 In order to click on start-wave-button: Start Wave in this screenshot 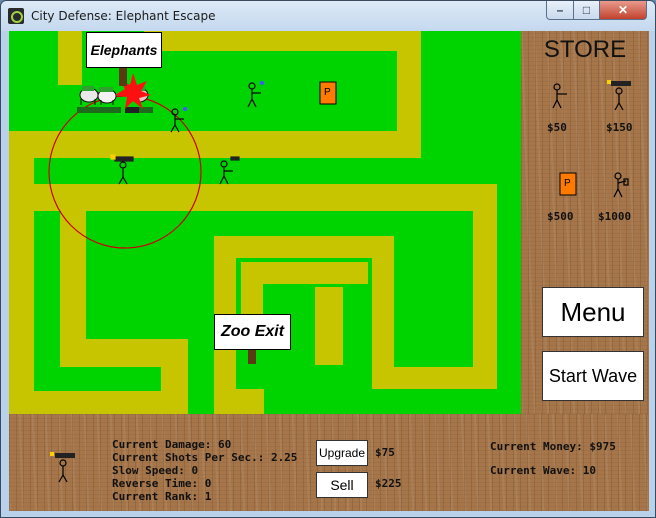, I will do `click(593, 376)`.